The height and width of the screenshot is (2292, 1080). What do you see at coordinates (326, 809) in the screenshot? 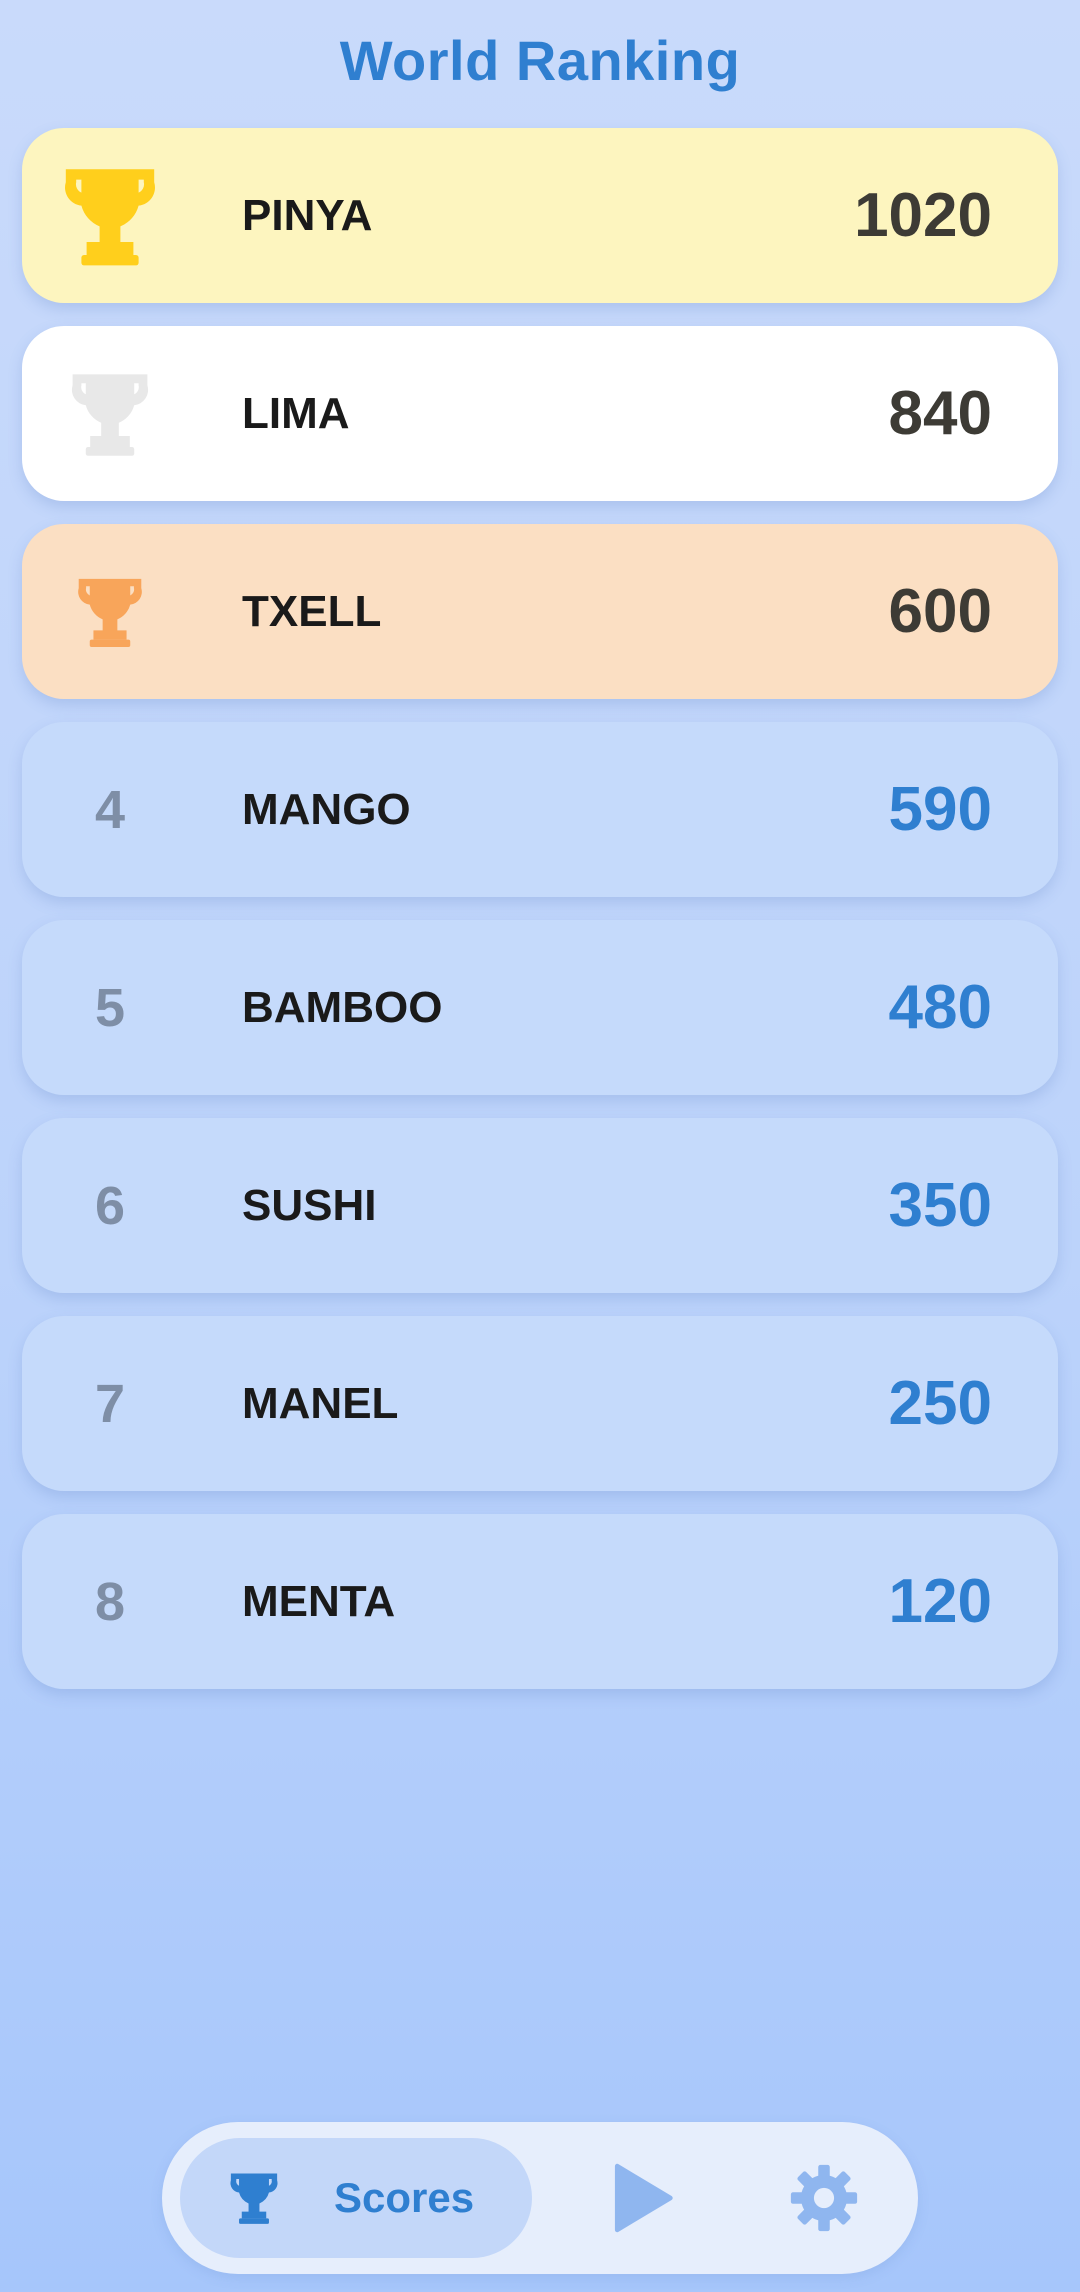
I see `player-name: MANGO` at bounding box center [326, 809].